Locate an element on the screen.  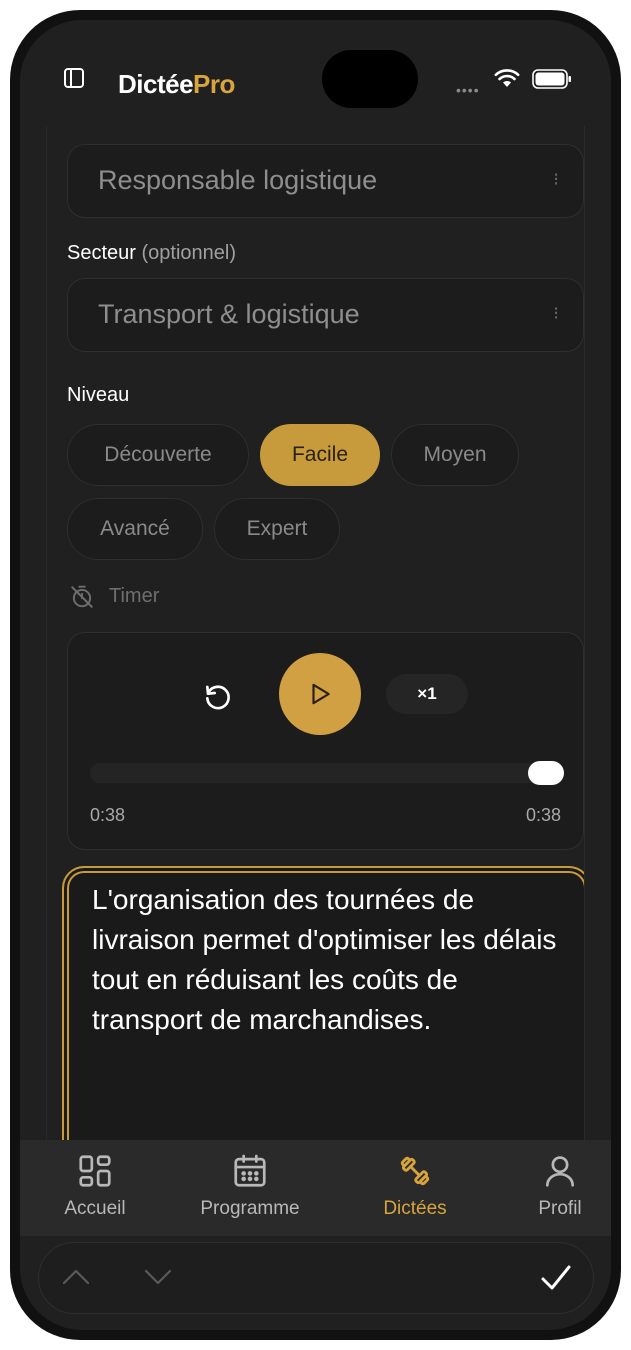
chevron-down-icon is located at coordinates (158, 1277).